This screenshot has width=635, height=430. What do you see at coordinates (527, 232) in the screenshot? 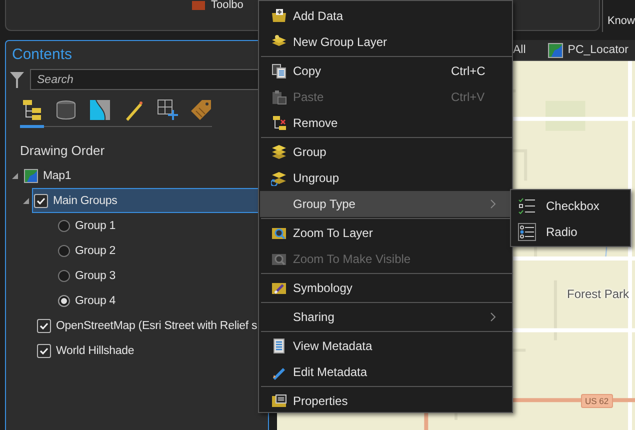
I see `radio-list-icon` at bounding box center [527, 232].